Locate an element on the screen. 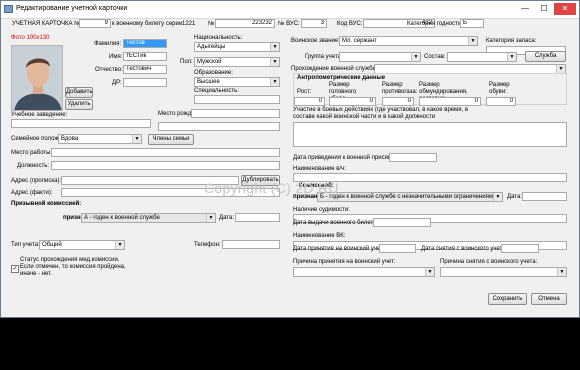 The image size is (580, 370). card-number-label: УЧЕТНАЯ КАРТОЧКА № is located at coordinates (46, 24).